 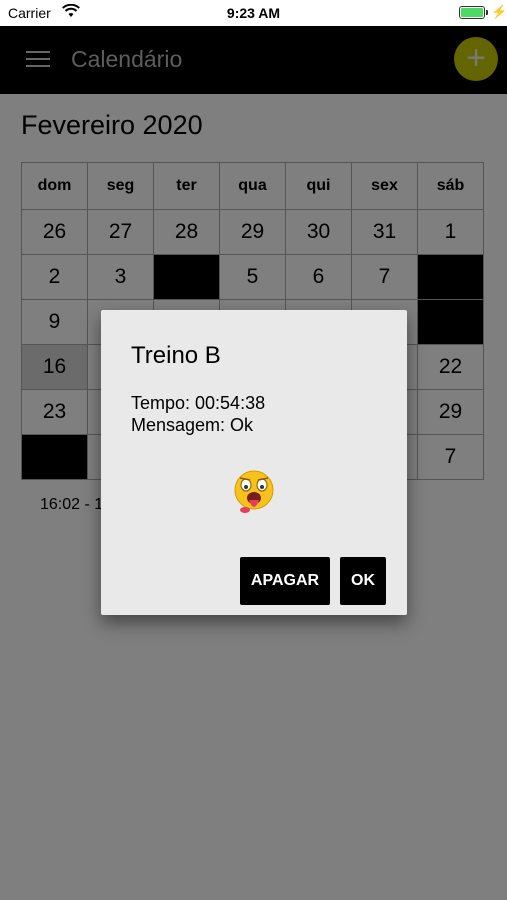 I want to click on battery-icon, so click(x=472, y=12).